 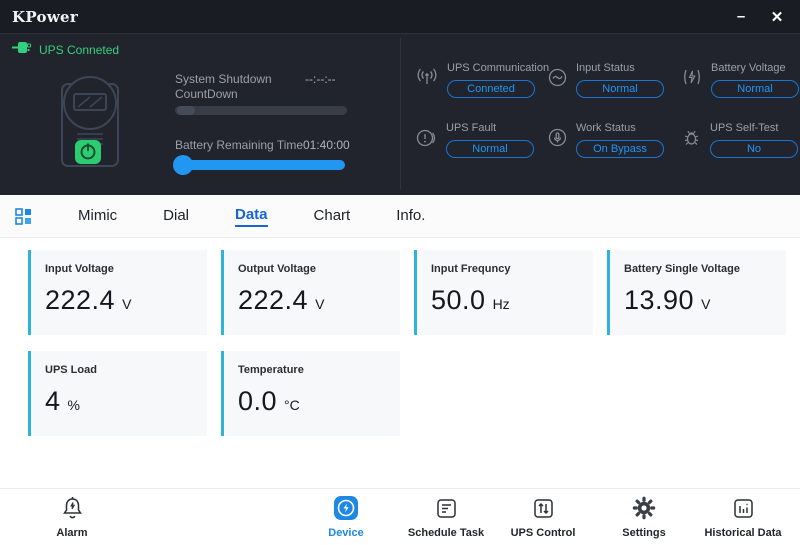 I want to click on tab-bar: Mimic Dial Data Chart Info., so click(x=400, y=216).